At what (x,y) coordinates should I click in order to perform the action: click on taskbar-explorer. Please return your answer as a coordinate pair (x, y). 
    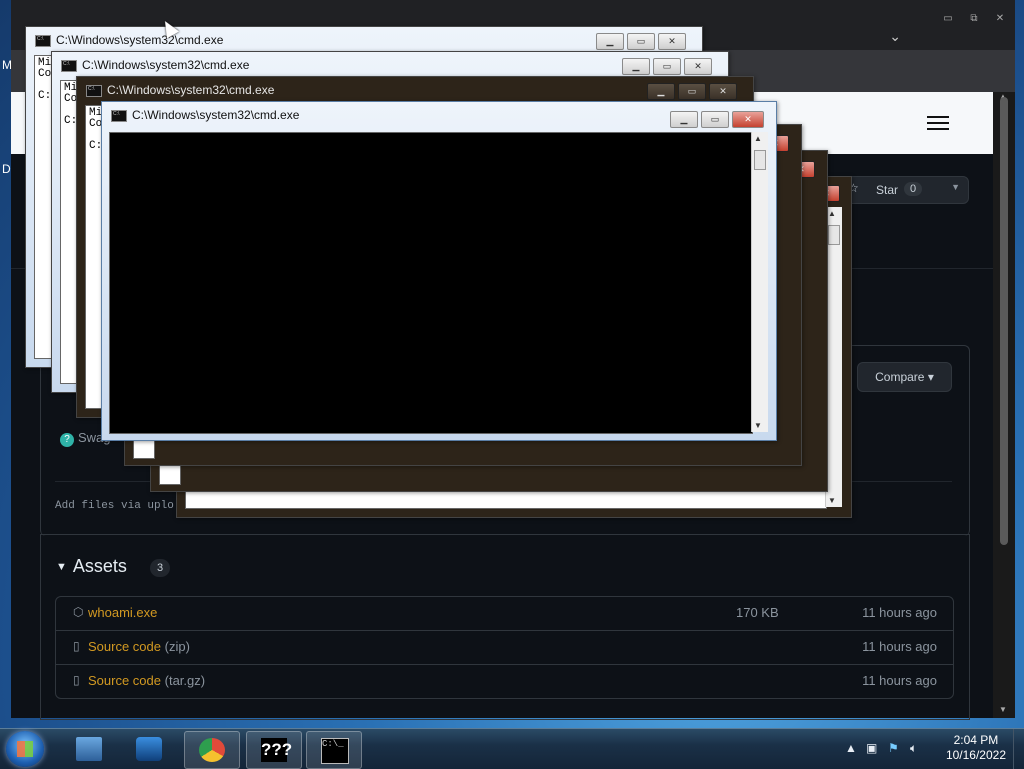
    Looking at the image, I should click on (89, 749).